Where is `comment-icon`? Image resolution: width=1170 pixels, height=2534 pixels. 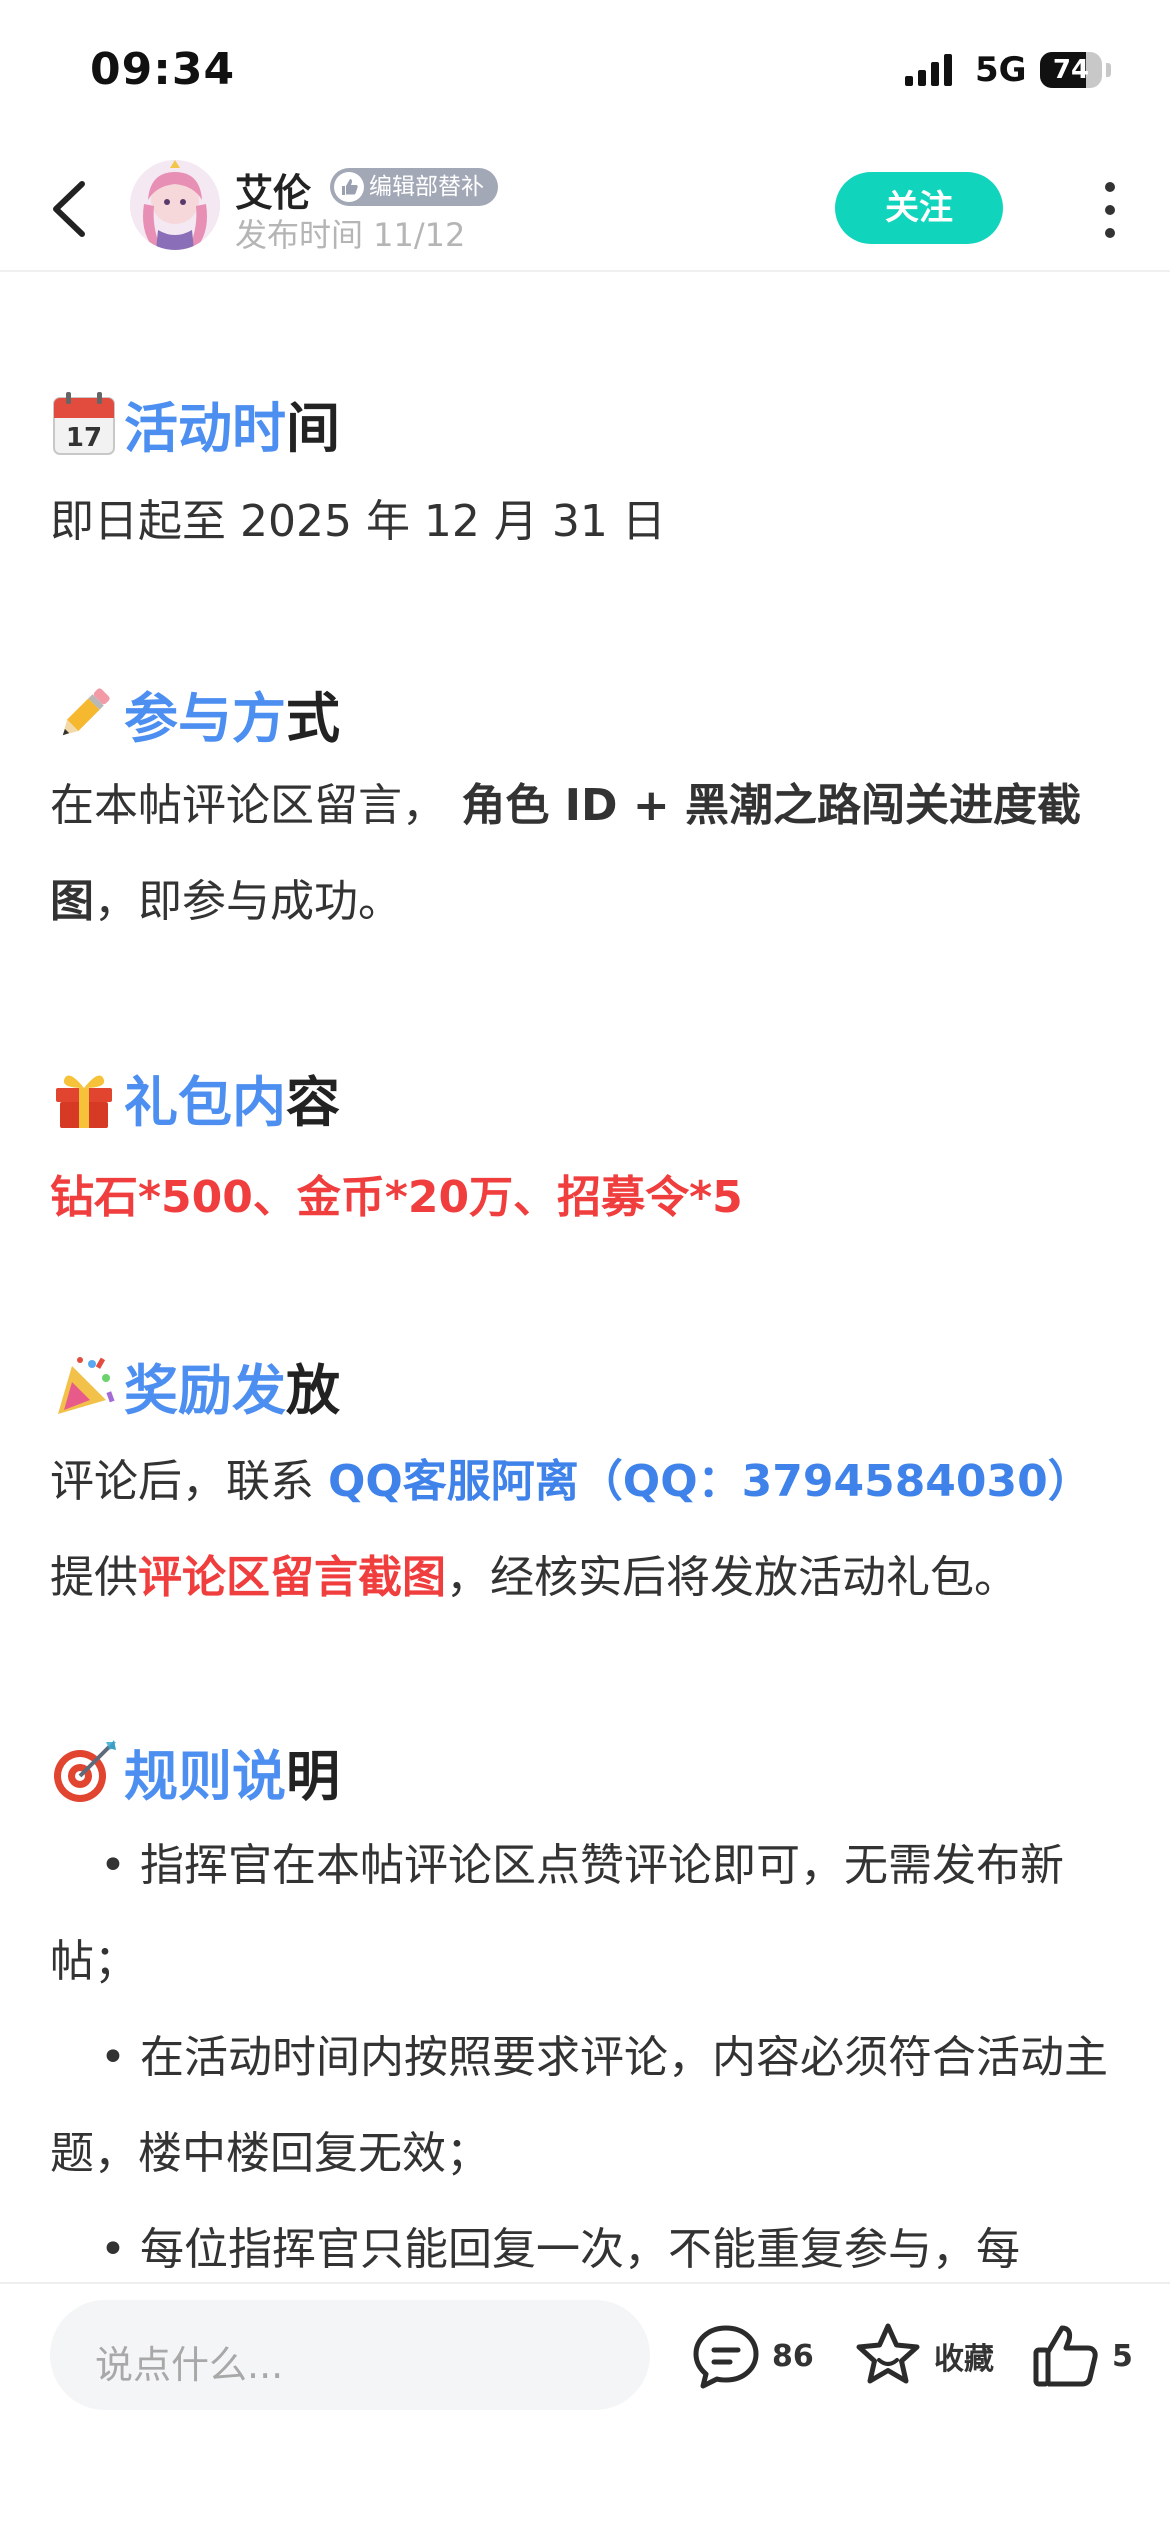
comment-icon is located at coordinates (726, 2357).